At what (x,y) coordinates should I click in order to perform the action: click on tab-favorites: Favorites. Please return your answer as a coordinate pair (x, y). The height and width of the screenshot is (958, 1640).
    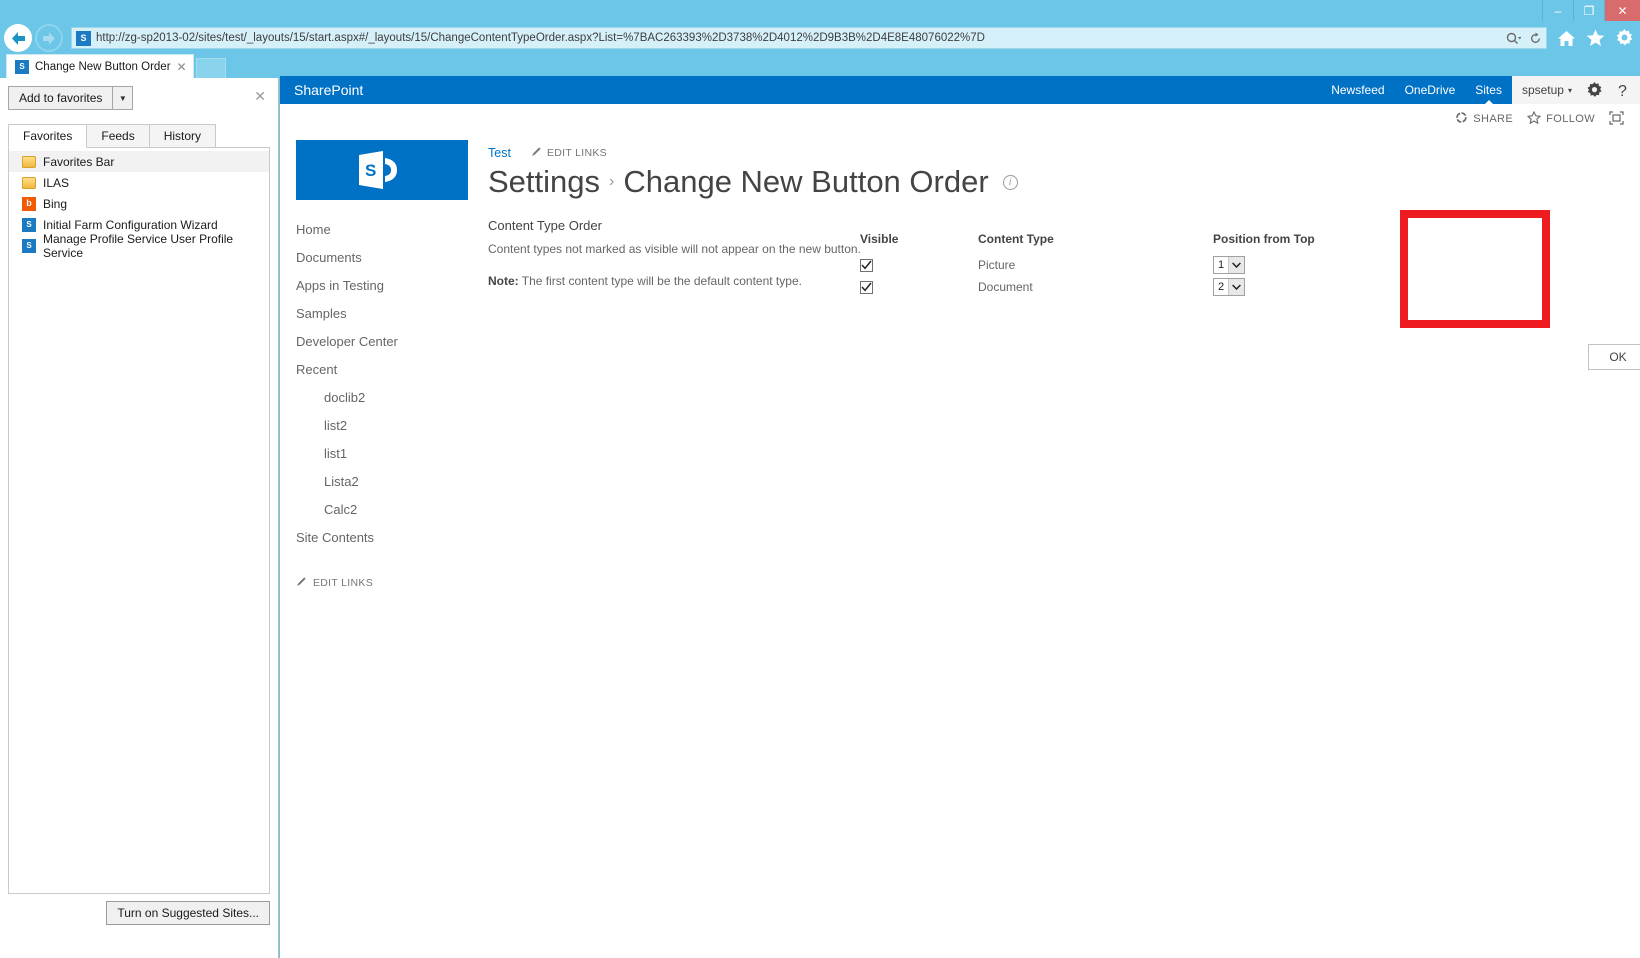
    Looking at the image, I should click on (48, 136).